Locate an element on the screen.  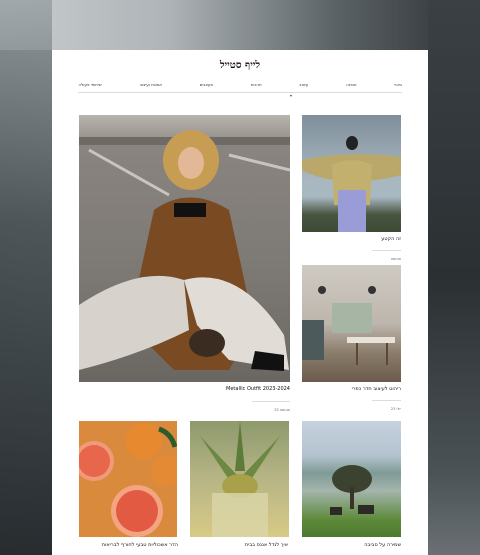
grapefruit-illustration is located at coordinates (128, 480).